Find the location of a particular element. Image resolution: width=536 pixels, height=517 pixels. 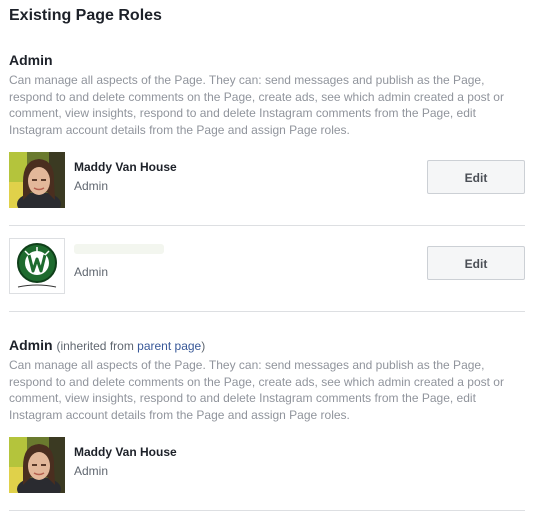

inherited-note: (inherited from parent page) is located at coordinates (130, 346).